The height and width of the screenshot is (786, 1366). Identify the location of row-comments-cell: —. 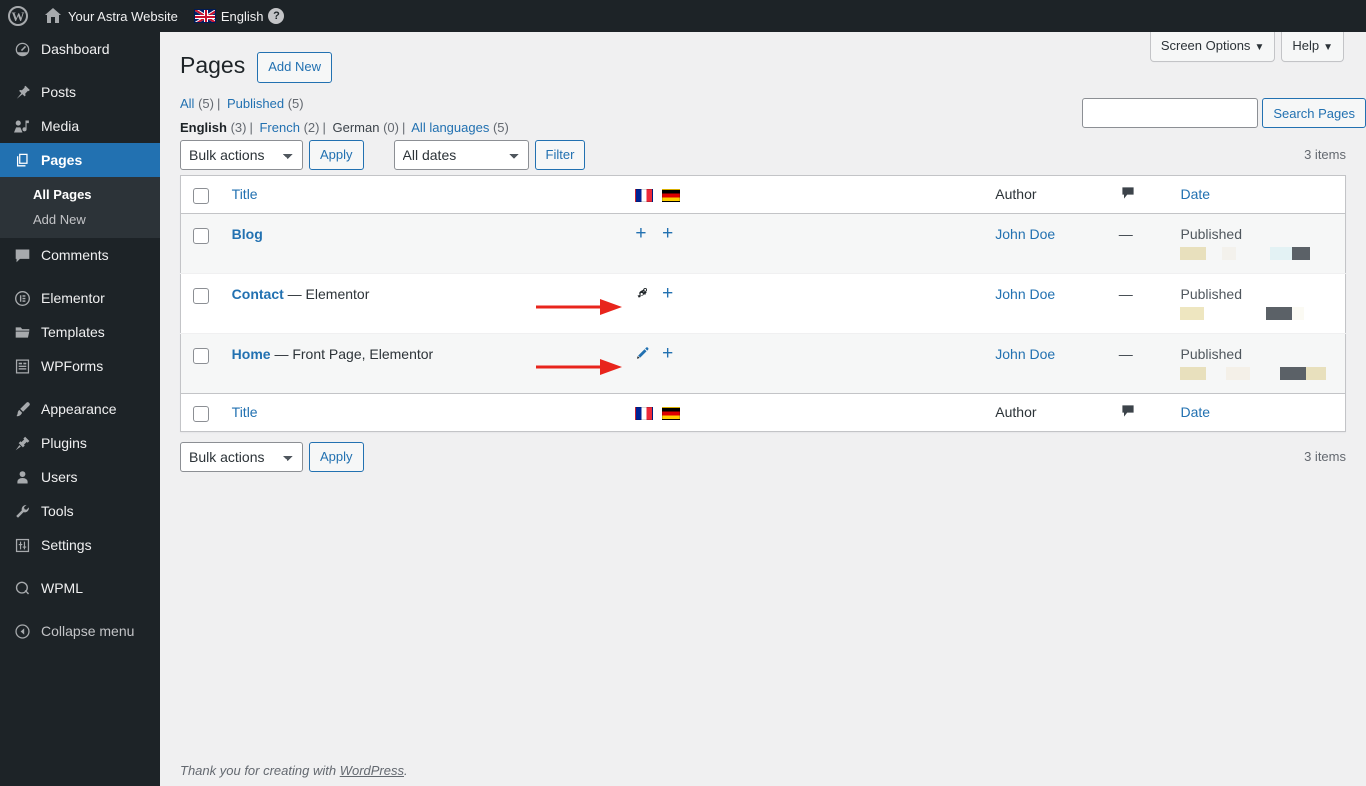
(1139, 363).